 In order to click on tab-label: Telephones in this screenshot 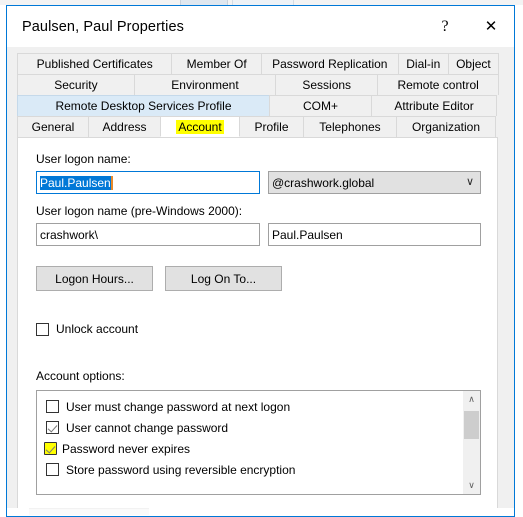, I will do `click(350, 127)`.